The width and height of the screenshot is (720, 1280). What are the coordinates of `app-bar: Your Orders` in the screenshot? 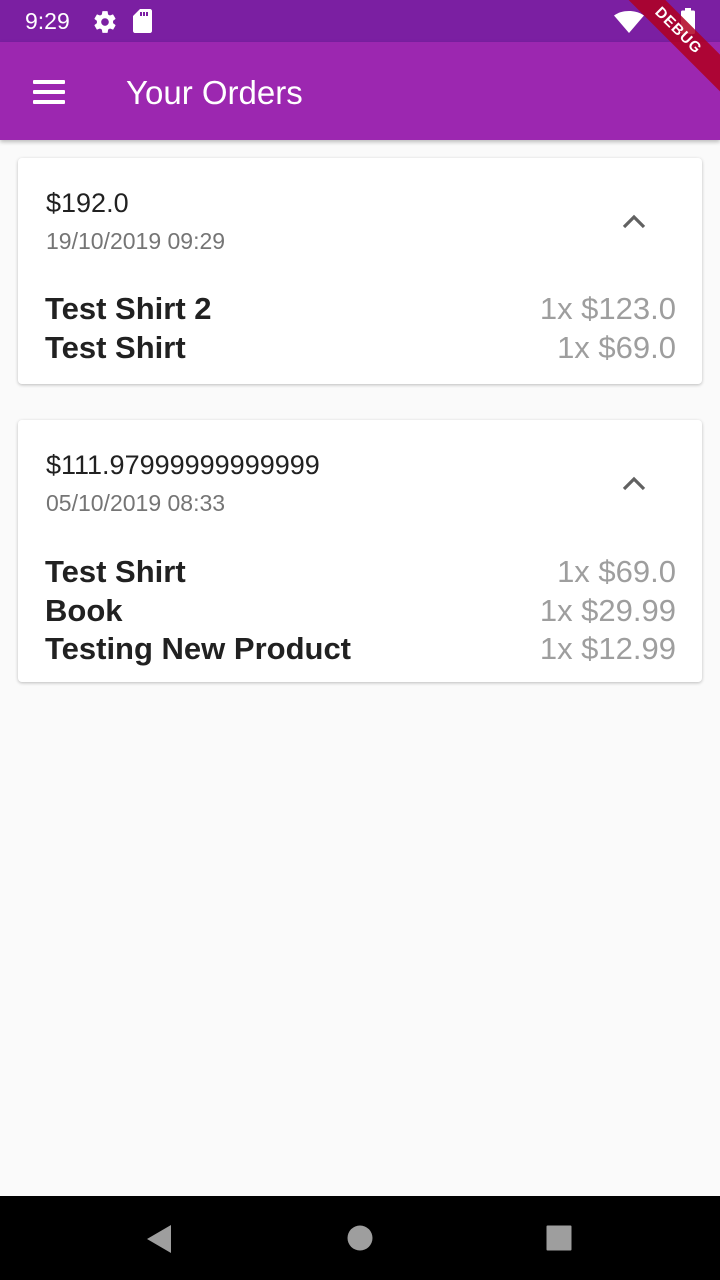 It's located at (360, 91).